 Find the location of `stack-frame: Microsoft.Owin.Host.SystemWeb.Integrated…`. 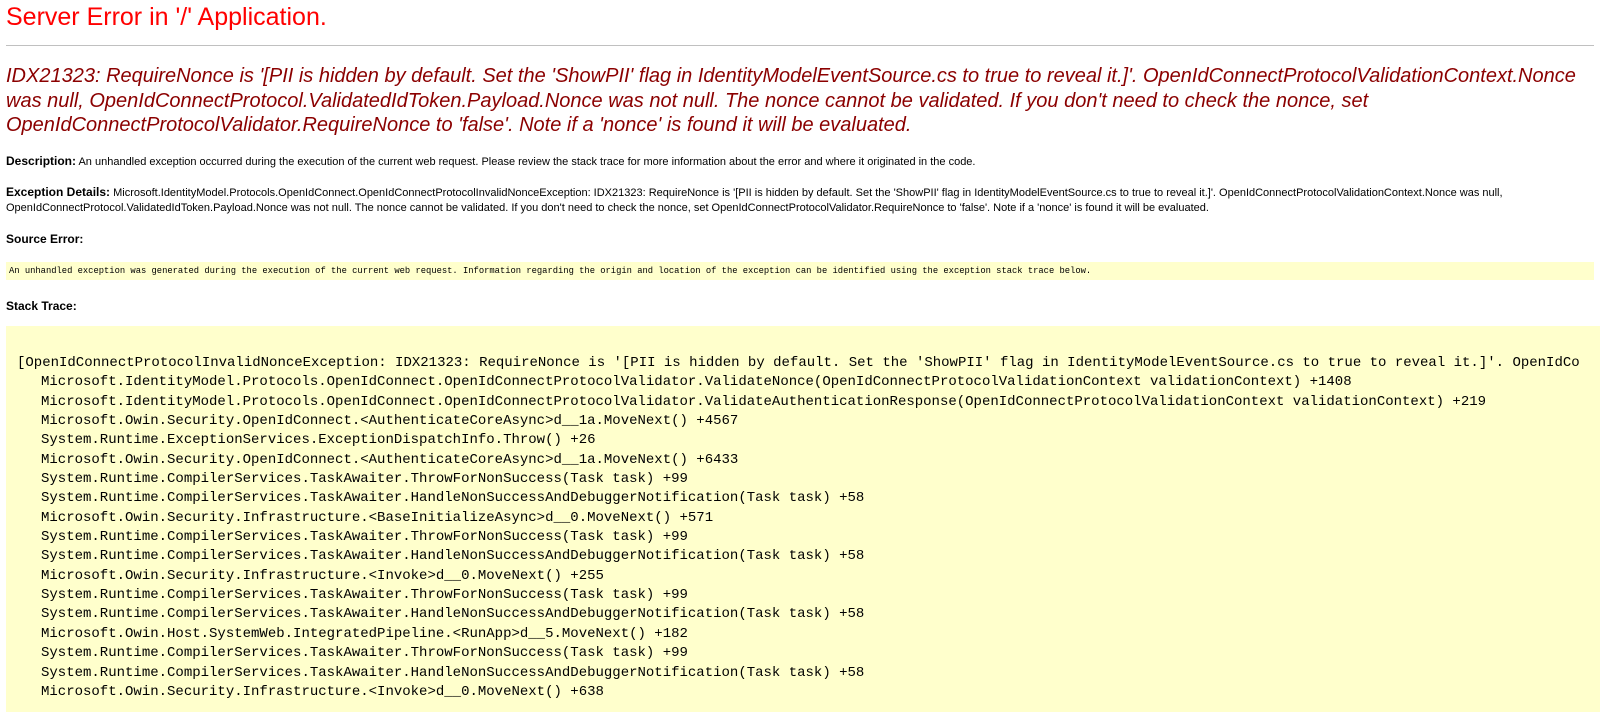

stack-frame: Microsoft.Owin.Host.SystemWeb.Integrated… is located at coordinates (364, 633).